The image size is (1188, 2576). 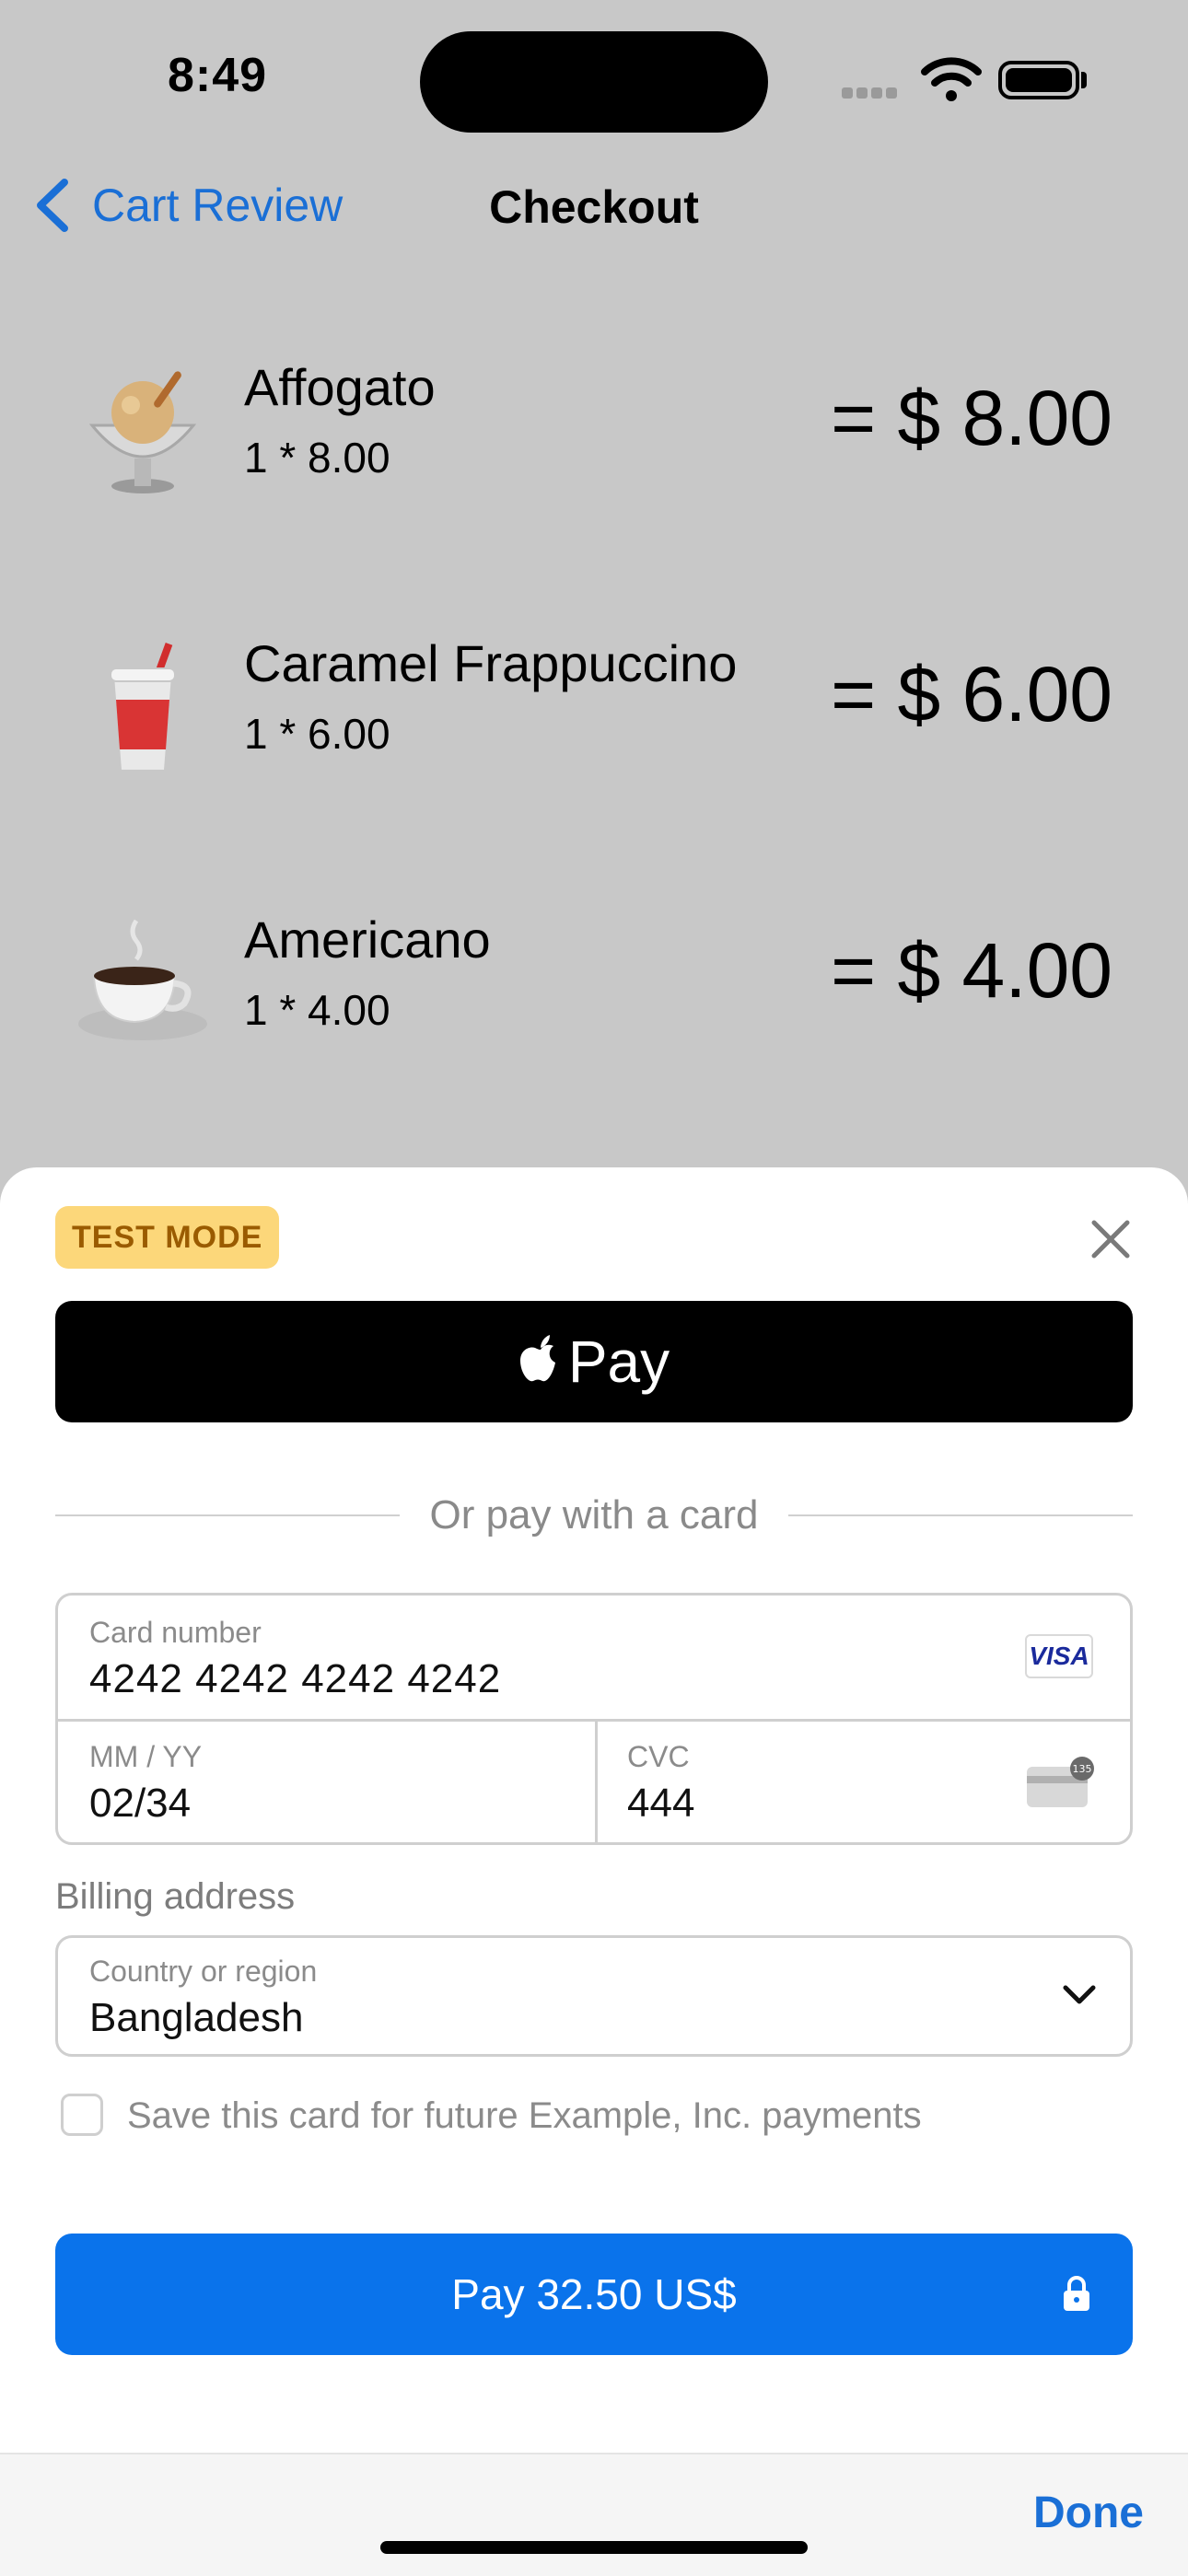 What do you see at coordinates (1079, 1994) in the screenshot?
I see `chevron-down-icon` at bounding box center [1079, 1994].